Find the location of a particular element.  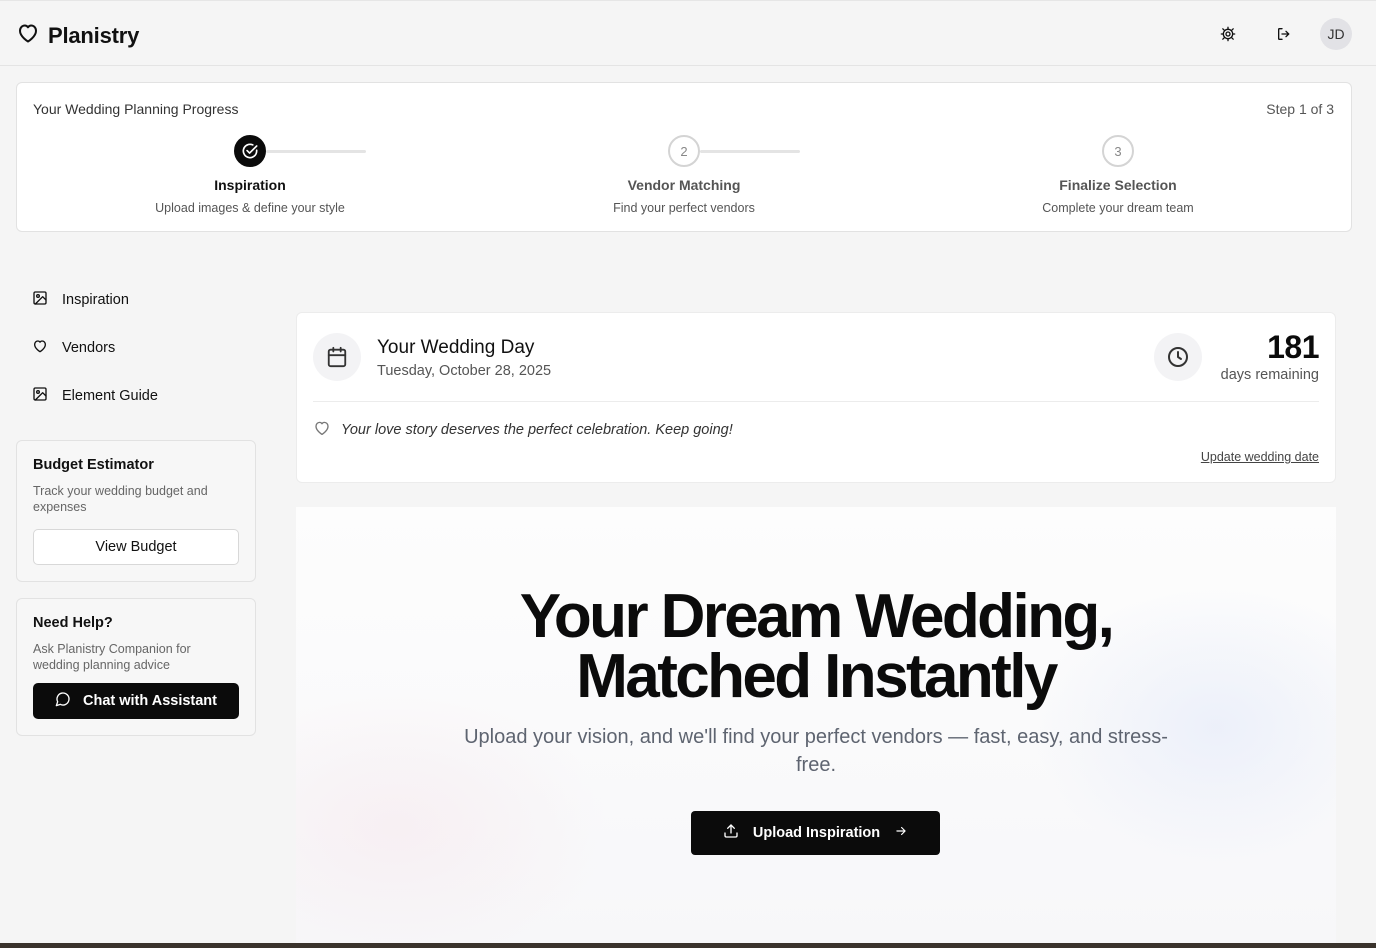

sidebar-item-label: Element Guide is located at coordinates (110, 396).